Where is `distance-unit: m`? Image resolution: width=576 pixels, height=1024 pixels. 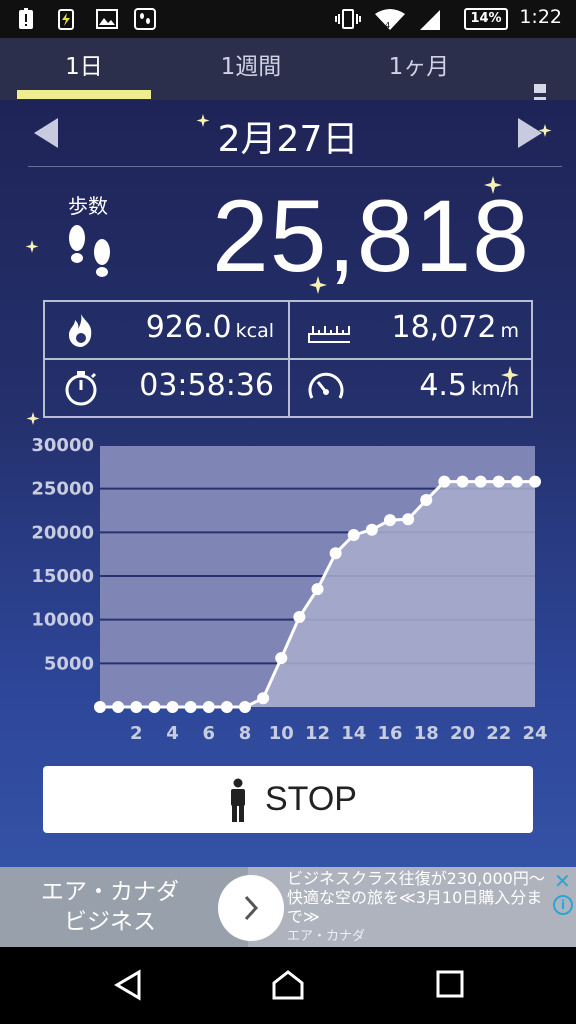 distance-unit: m is located at coordinates (509, 331).